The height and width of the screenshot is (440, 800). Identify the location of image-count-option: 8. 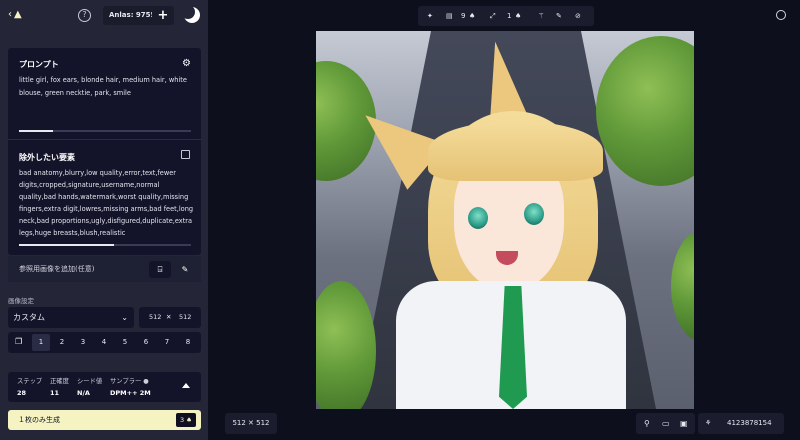
(188, 342).